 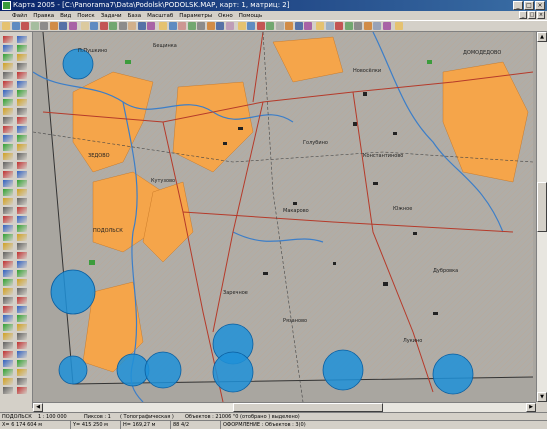 I want to click on scroll-right-button: ▶, so click(x=531, y=407).